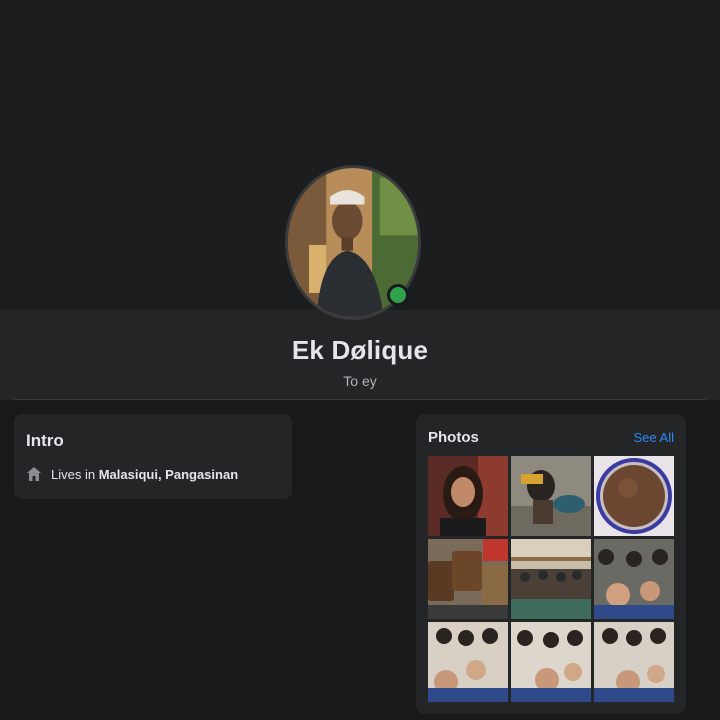 This screenshot has width=720, height=720. I want to click on intro-location: Malasiqui, Pangasinan, so click(168, 474).